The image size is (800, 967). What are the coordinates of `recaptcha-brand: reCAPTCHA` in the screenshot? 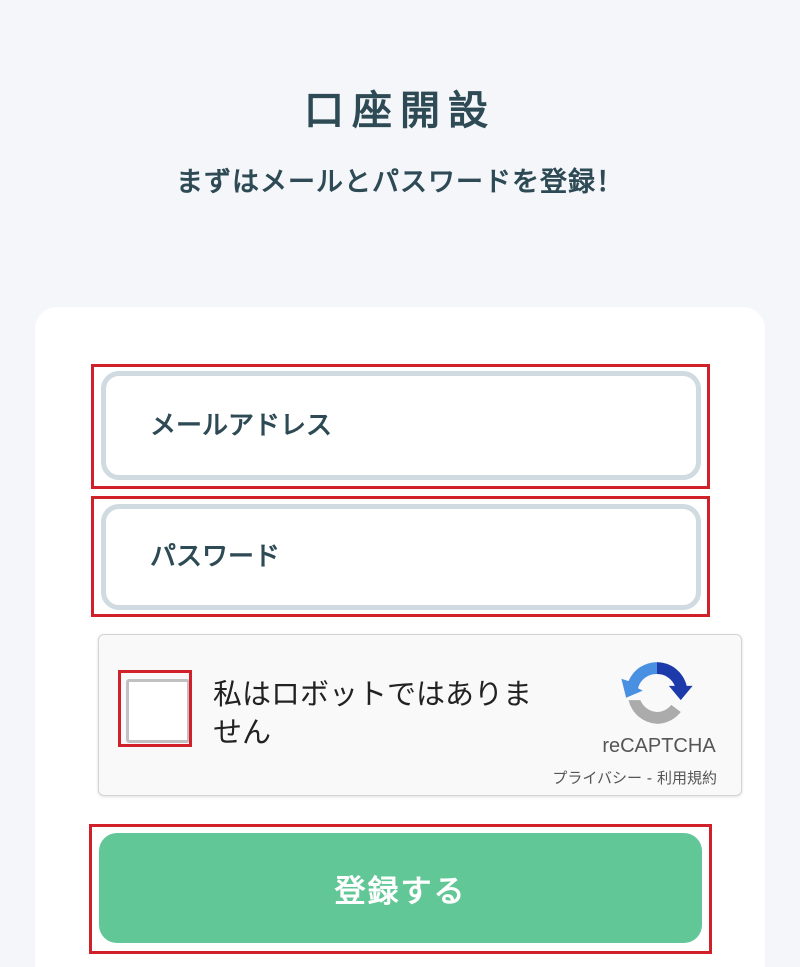 It's located at (659, 746).